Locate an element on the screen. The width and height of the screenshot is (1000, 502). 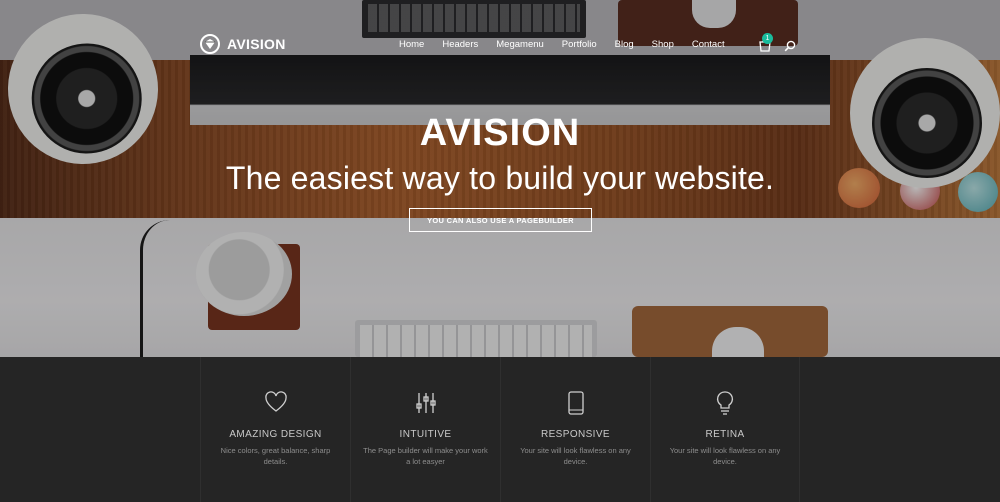
feature-title: AMAZING DESIGN is located at coordinates (275, 434).